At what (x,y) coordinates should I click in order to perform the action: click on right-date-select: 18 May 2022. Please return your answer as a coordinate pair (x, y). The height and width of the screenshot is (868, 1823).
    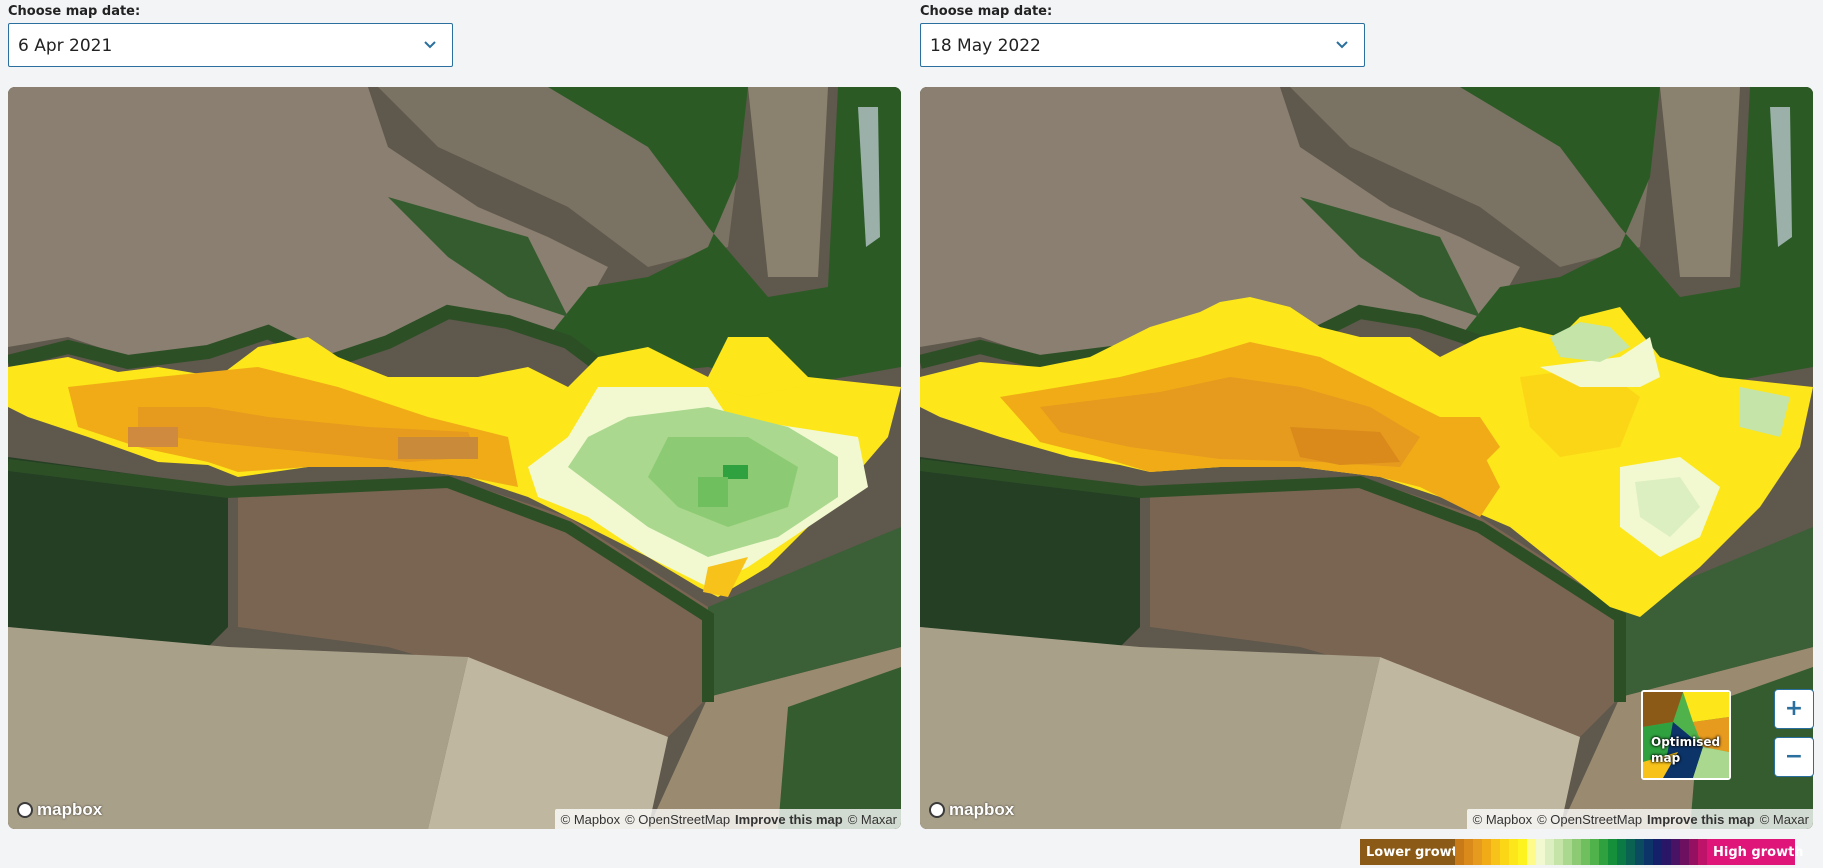
    Looking at the image, I should click on (1142, 45).